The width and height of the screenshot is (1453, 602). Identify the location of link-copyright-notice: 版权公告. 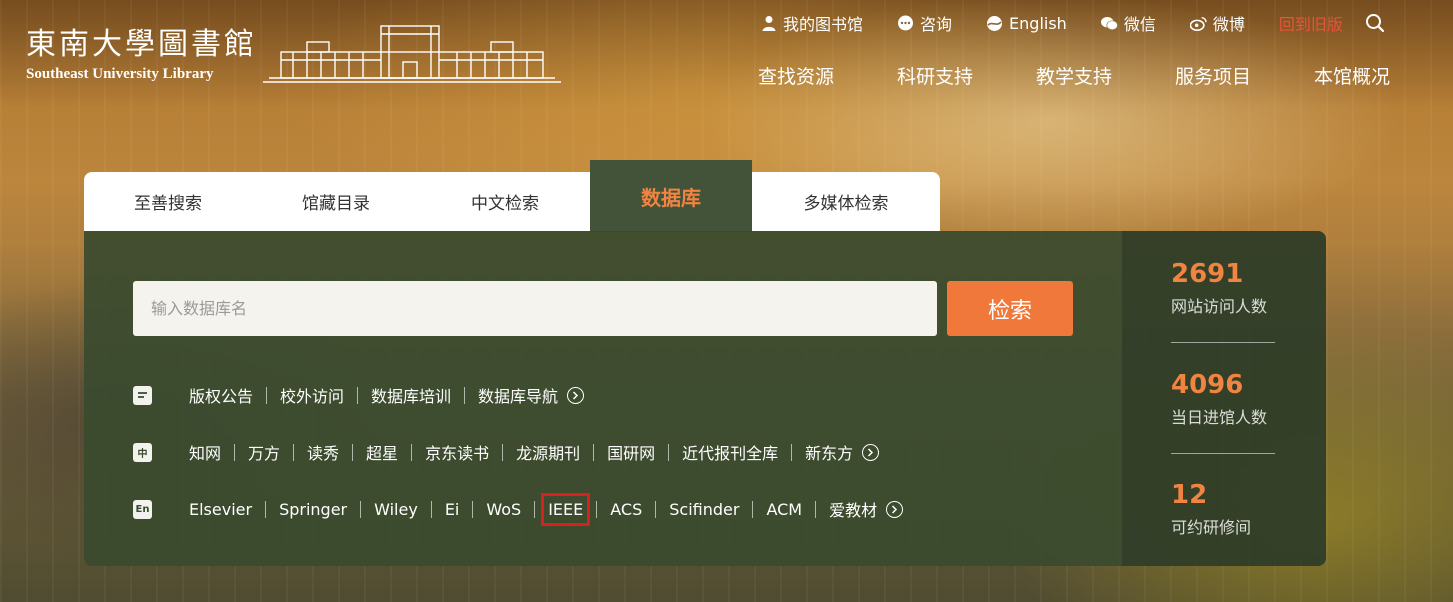
(221, 395).